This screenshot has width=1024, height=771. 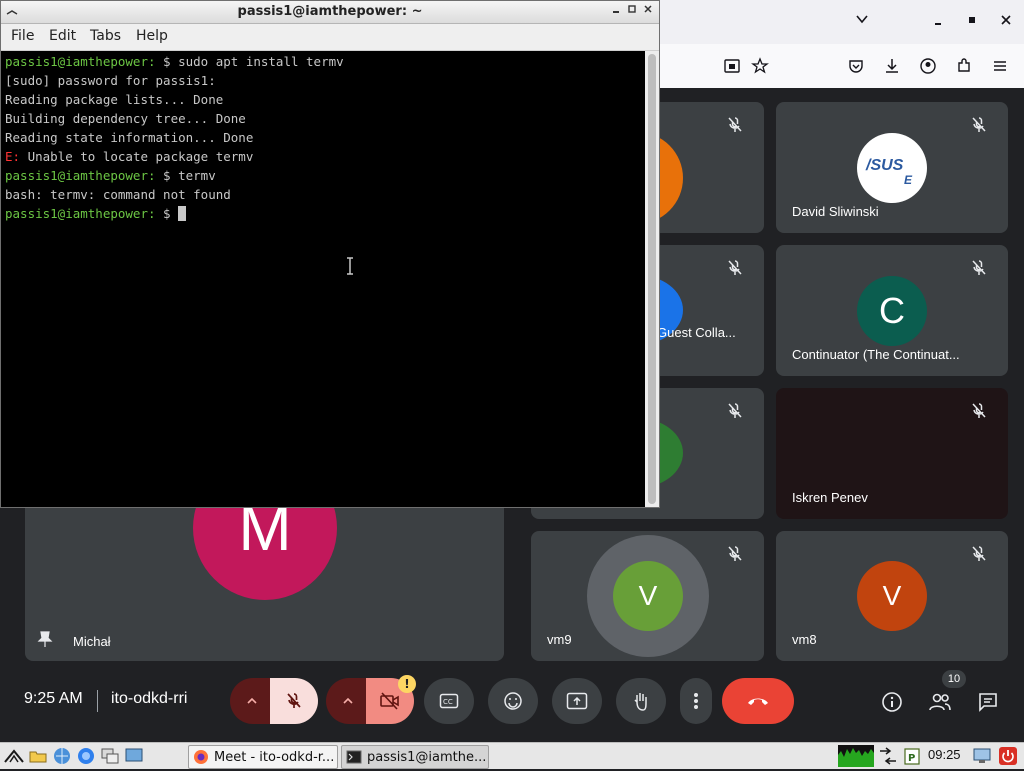 What do you see at coordinates (647, 596) in the screenshot?
I see `participant-tile: V vm9` at bounding box center [647, 596].